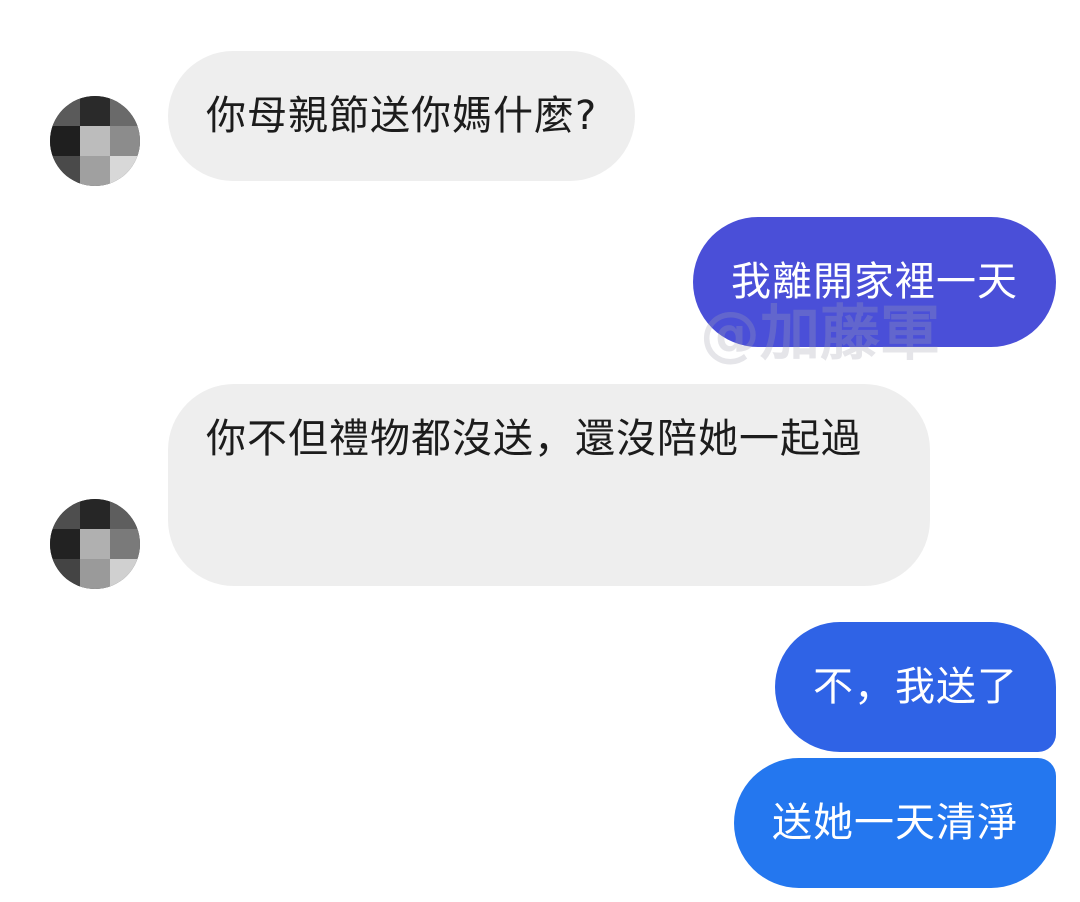 This screenshot has width=1080, height=902. I want to click on message-bubble-outgoing: 送她一天清淨, so click(895, 823).